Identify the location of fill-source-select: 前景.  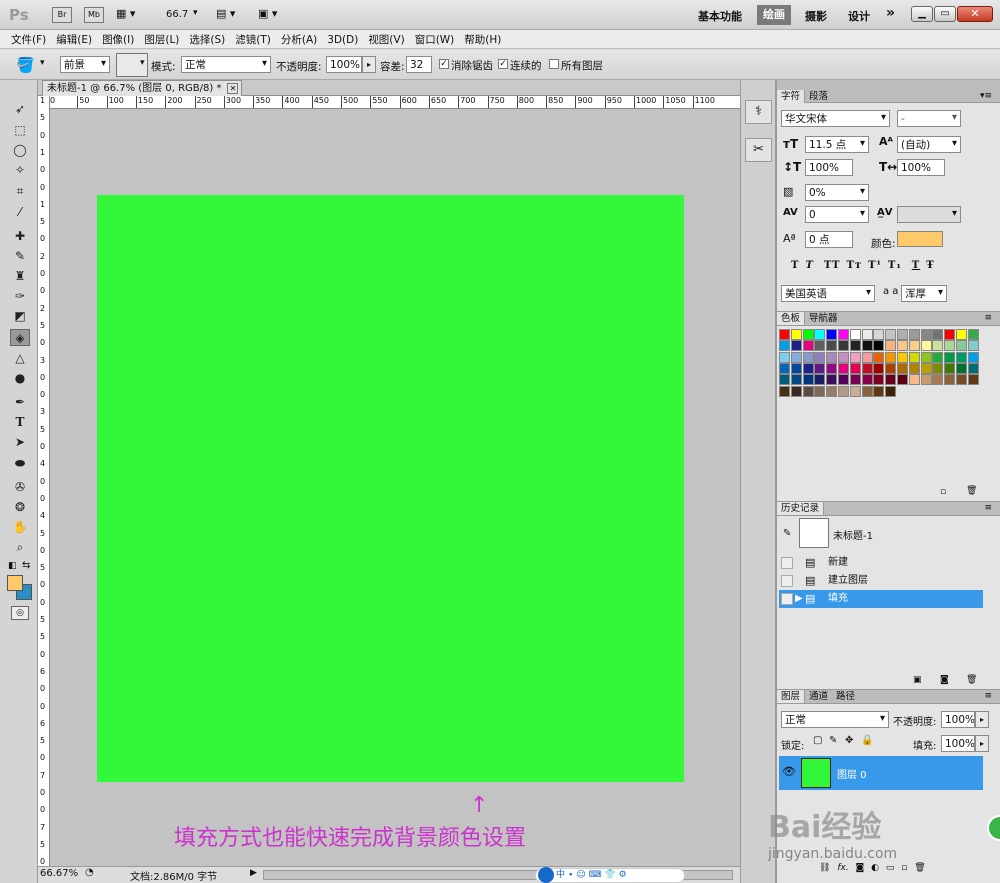
(85, 64).